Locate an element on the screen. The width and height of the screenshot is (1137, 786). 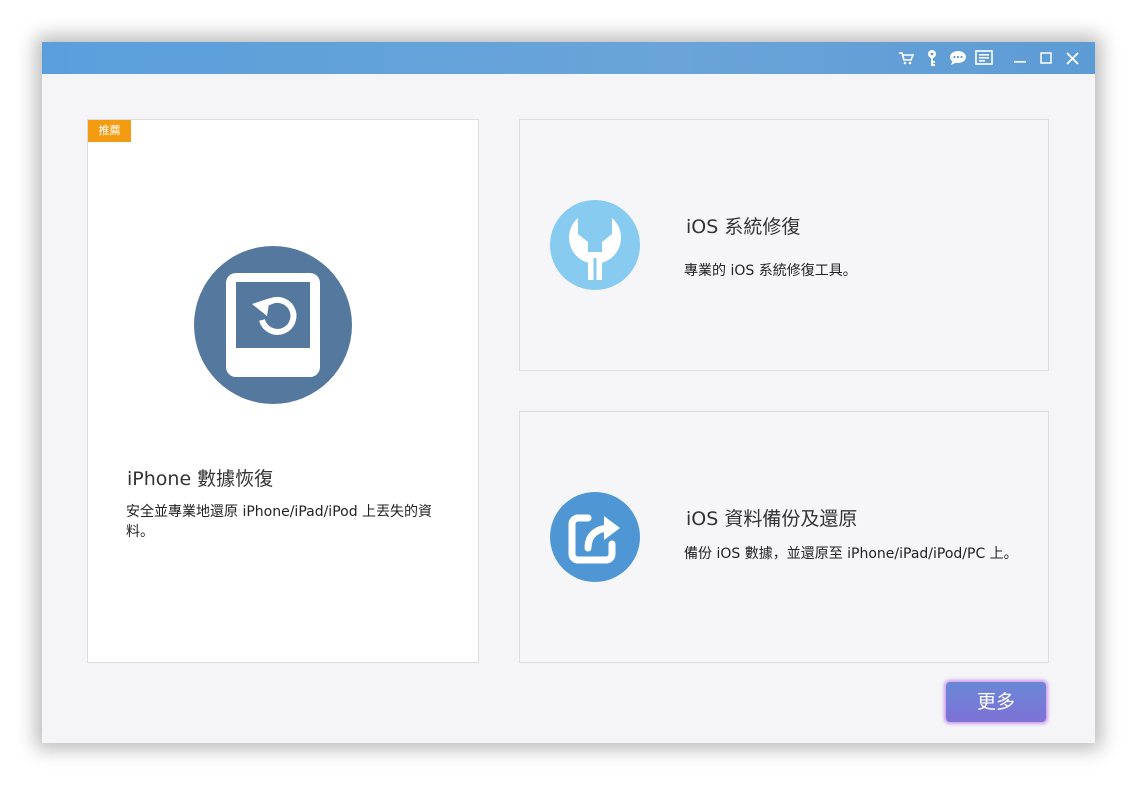
more-button: 更多 is located at coordinates (996, 702).